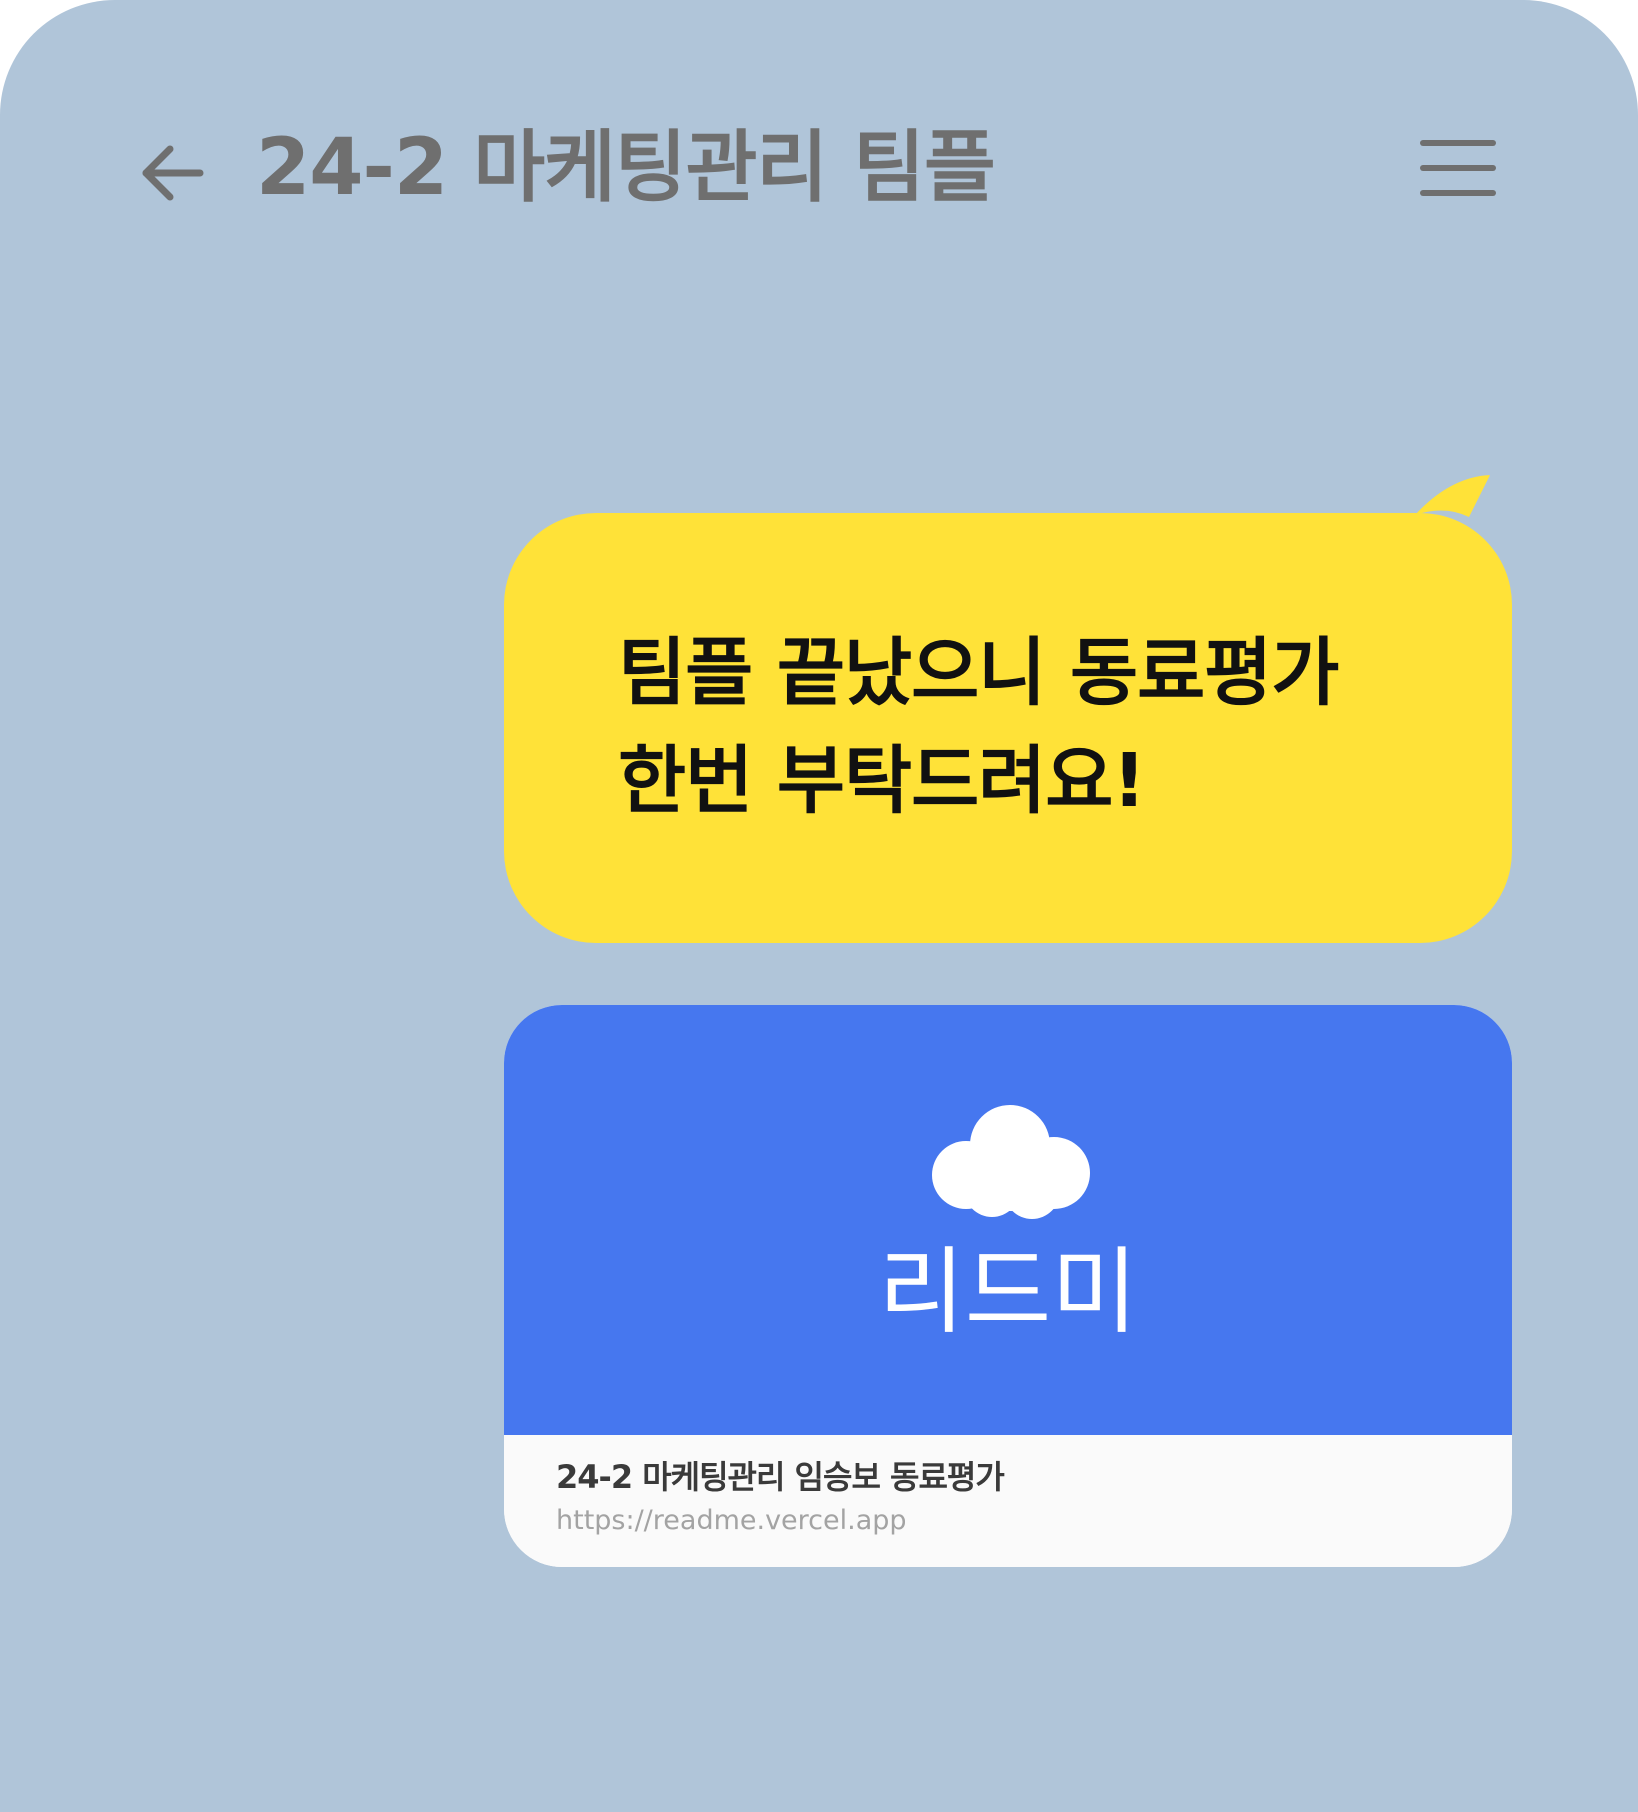  I want to click on arrow-left-icon, so click(173, 173).